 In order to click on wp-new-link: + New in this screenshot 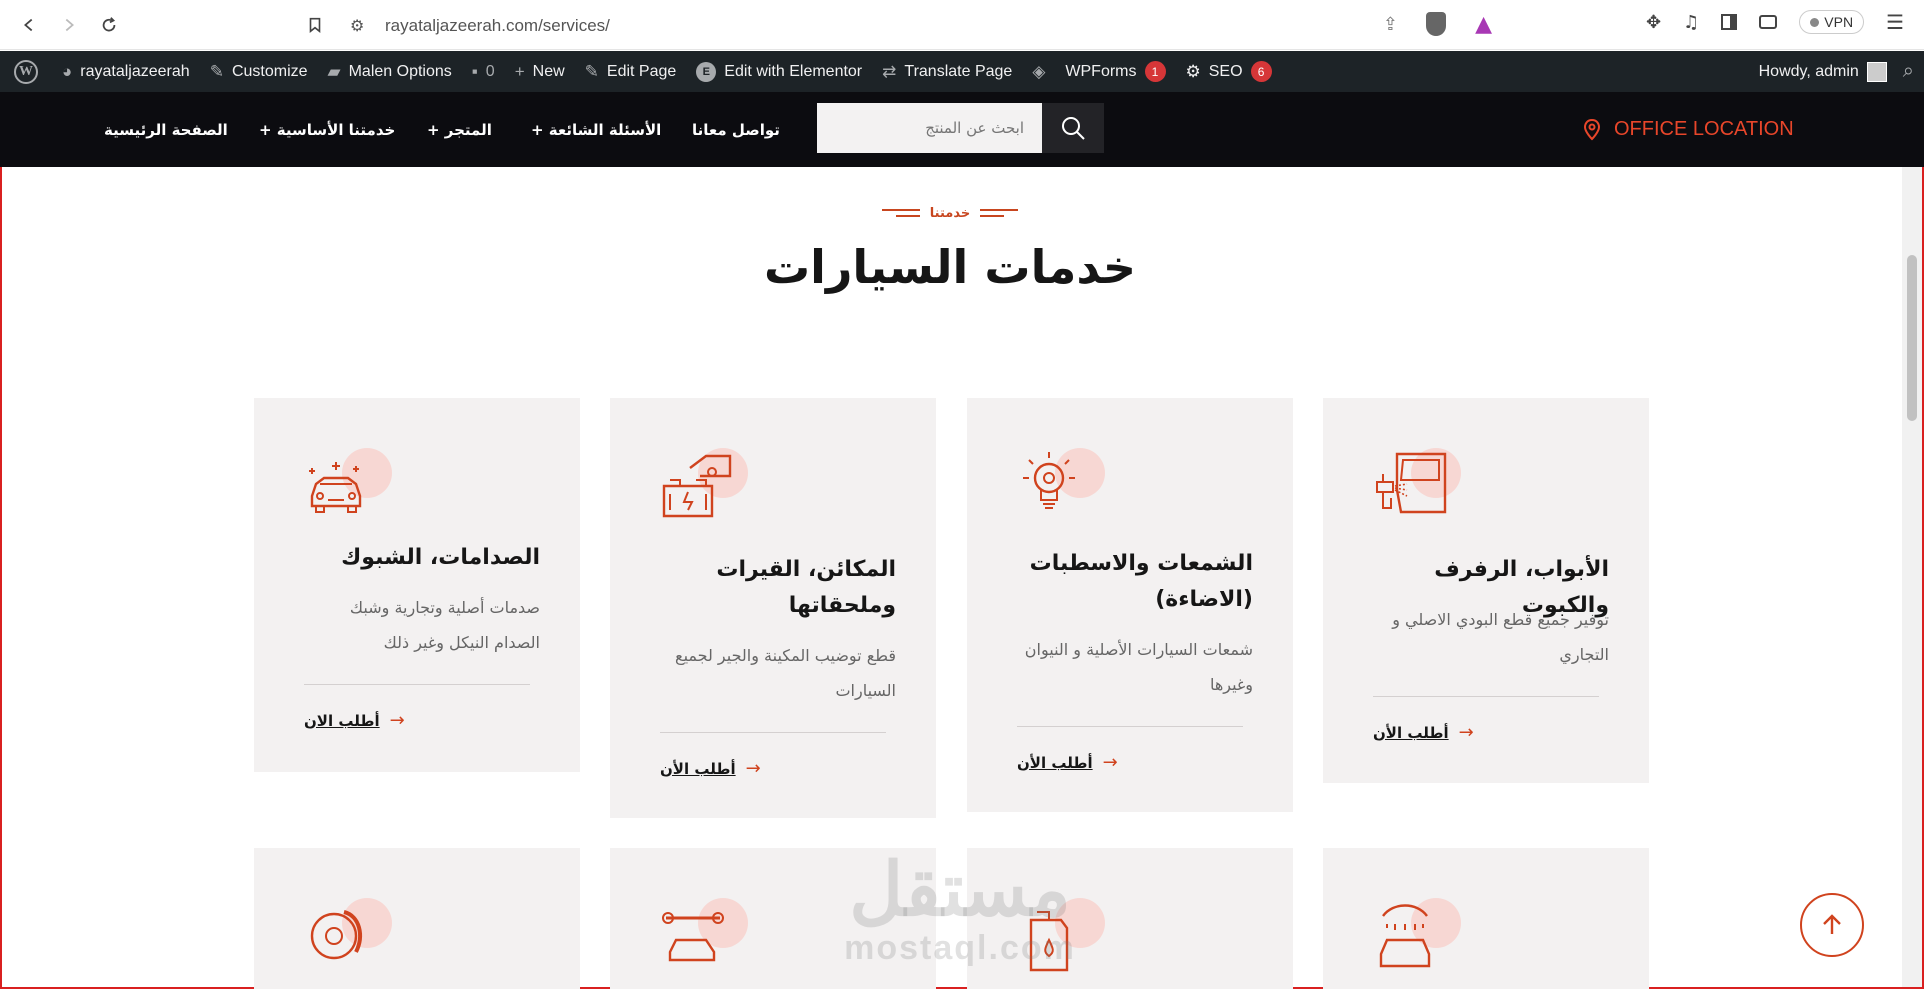, I will do `click(540, 71)`.